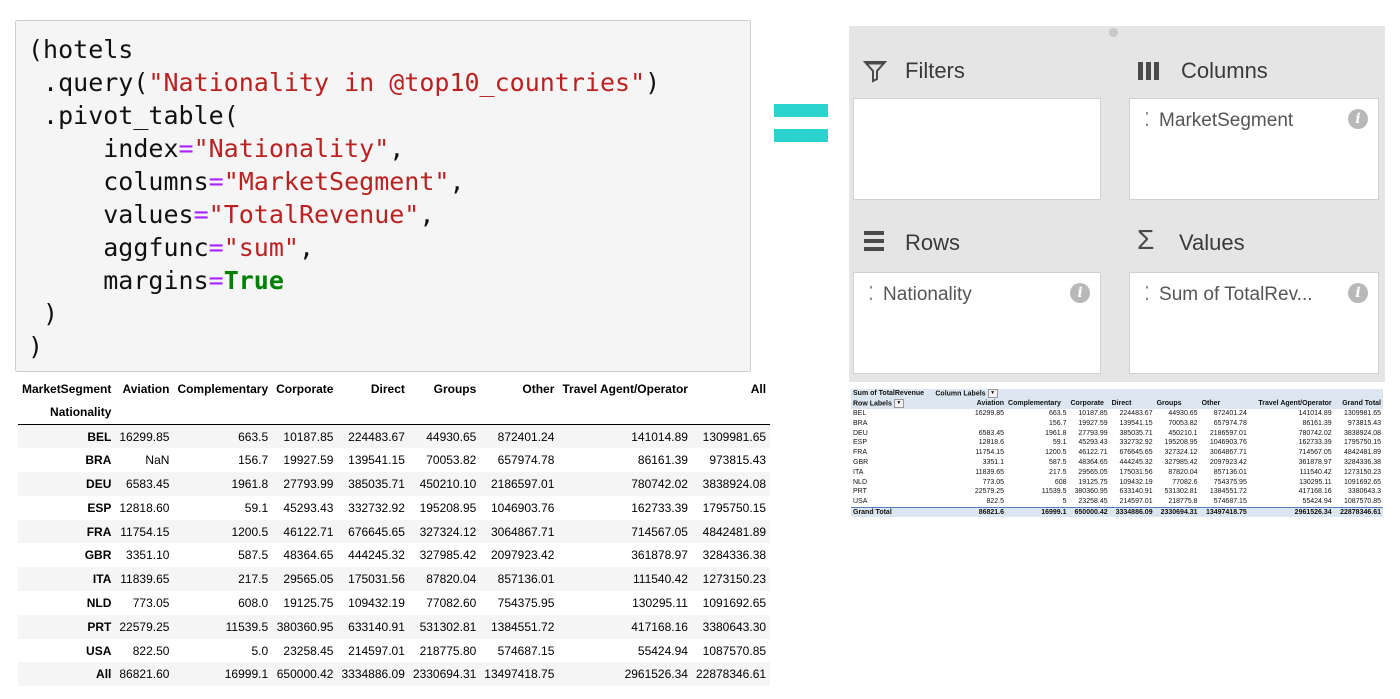  Describe the element at coordinates (216, 280) in the screenshot. I see `code-token: =` at that location.